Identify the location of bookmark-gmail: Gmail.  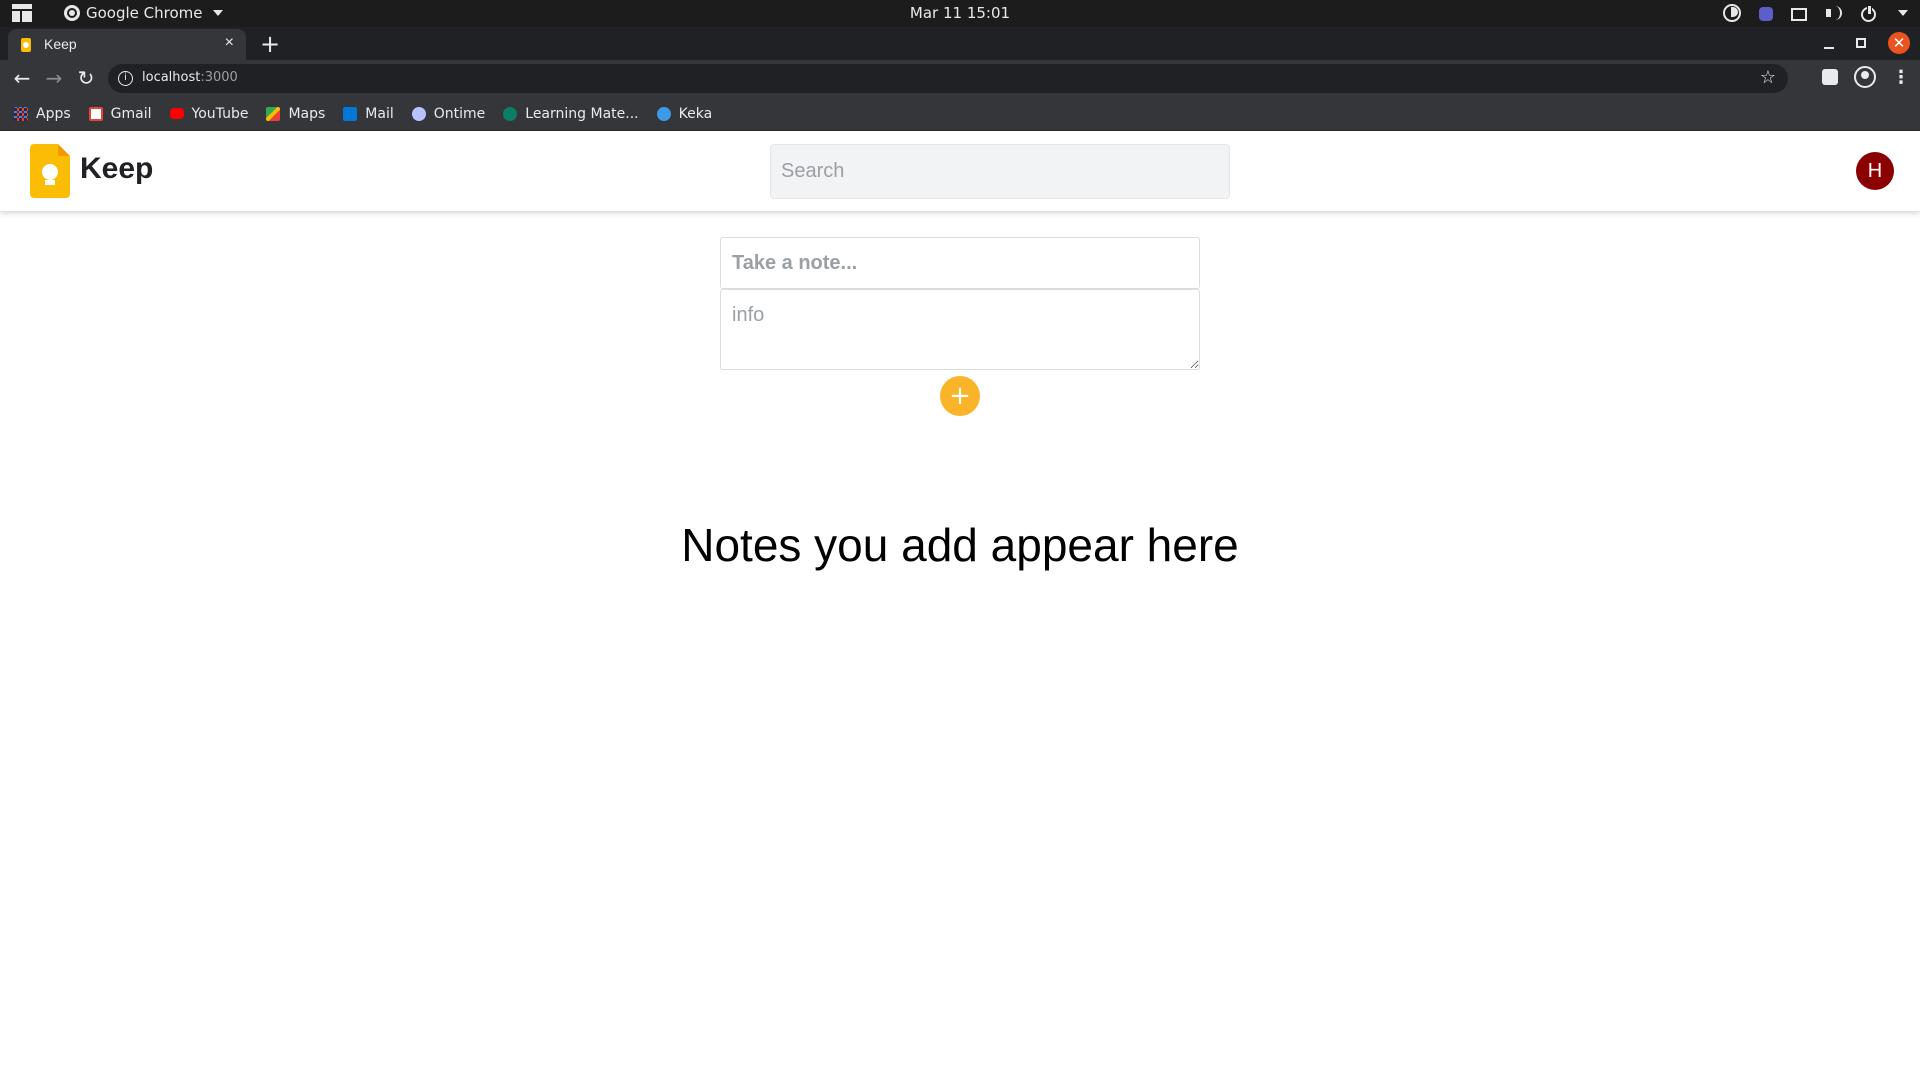
(120, 114).